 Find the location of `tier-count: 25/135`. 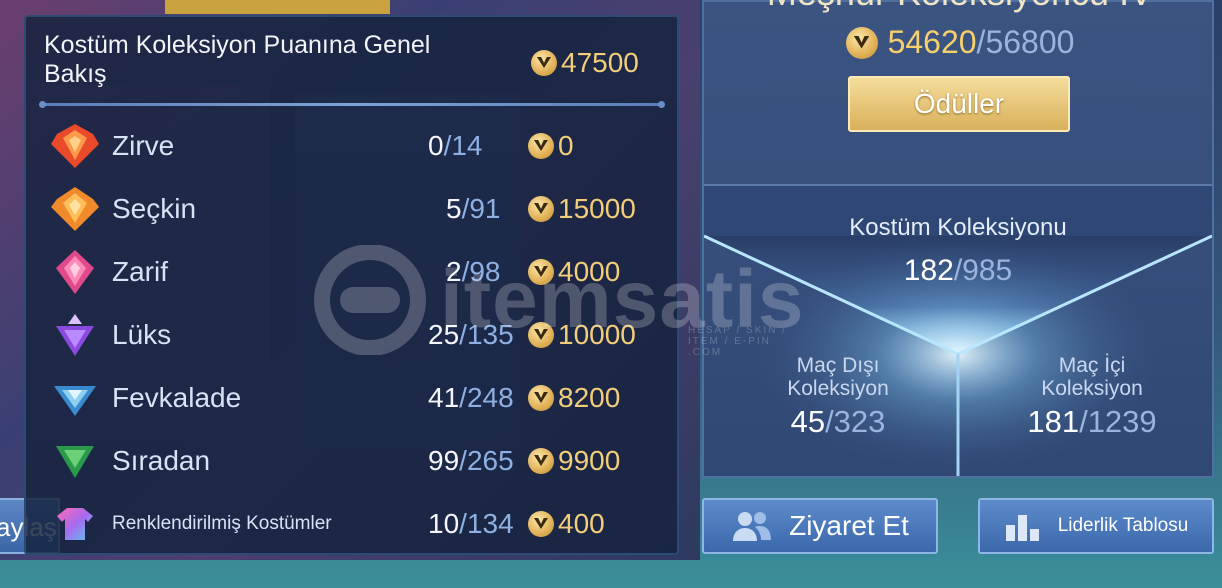

tier-count: 25/135 is located at coordinates (471, 334).